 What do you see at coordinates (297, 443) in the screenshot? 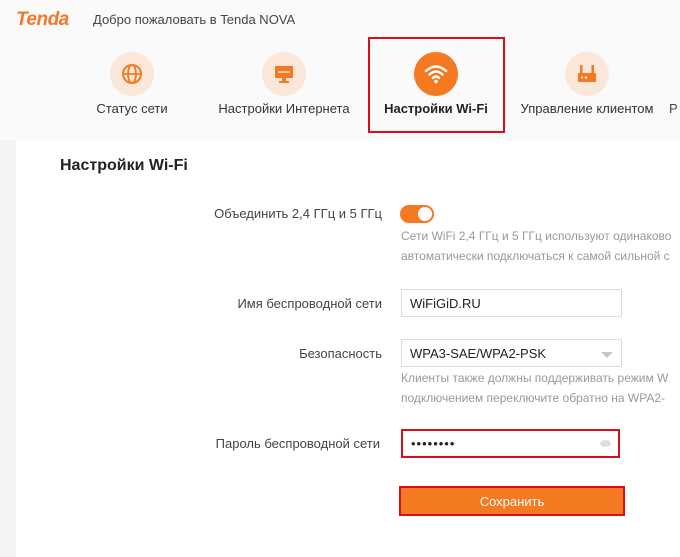
I see `password-label: Пароль беспроводной сети` at bounding box center [297, 443].